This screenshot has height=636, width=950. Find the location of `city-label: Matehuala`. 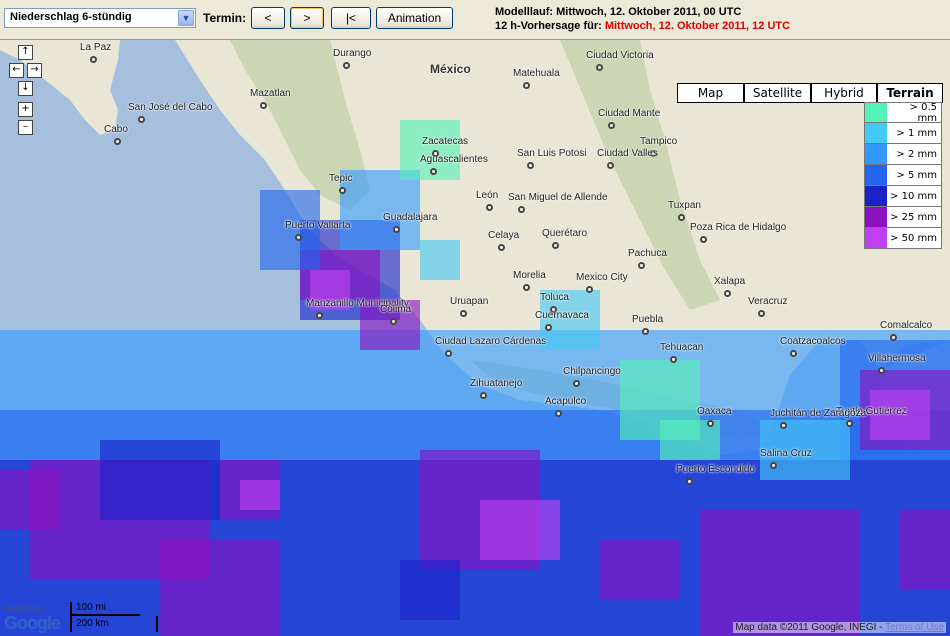

city-label: Matehuala is located at coordinates (536, 73).